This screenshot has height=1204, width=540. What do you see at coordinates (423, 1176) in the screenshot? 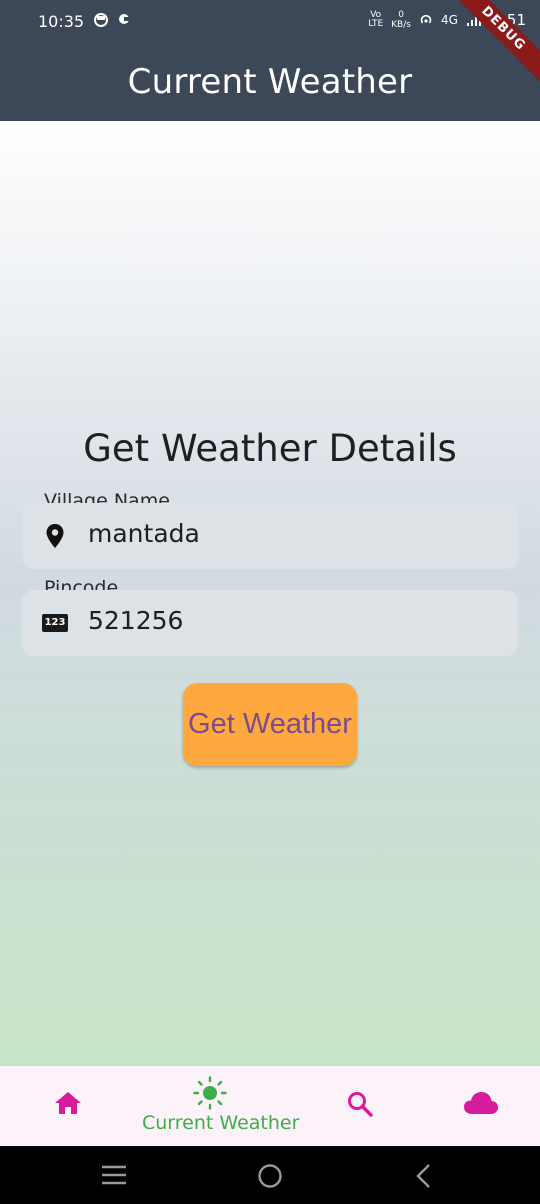
I see `back-icon` at bounding box center [423, 1176].